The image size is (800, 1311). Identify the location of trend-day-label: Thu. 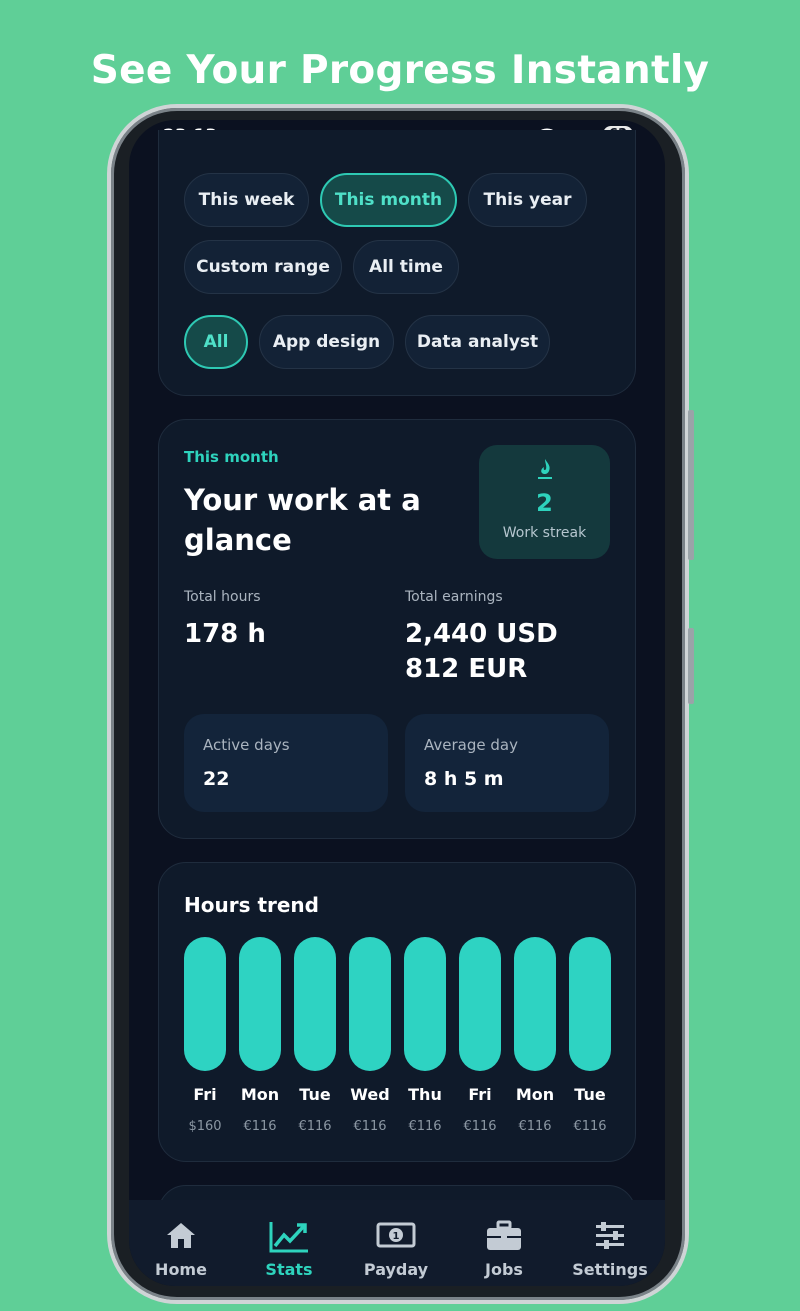
(425, 1094).